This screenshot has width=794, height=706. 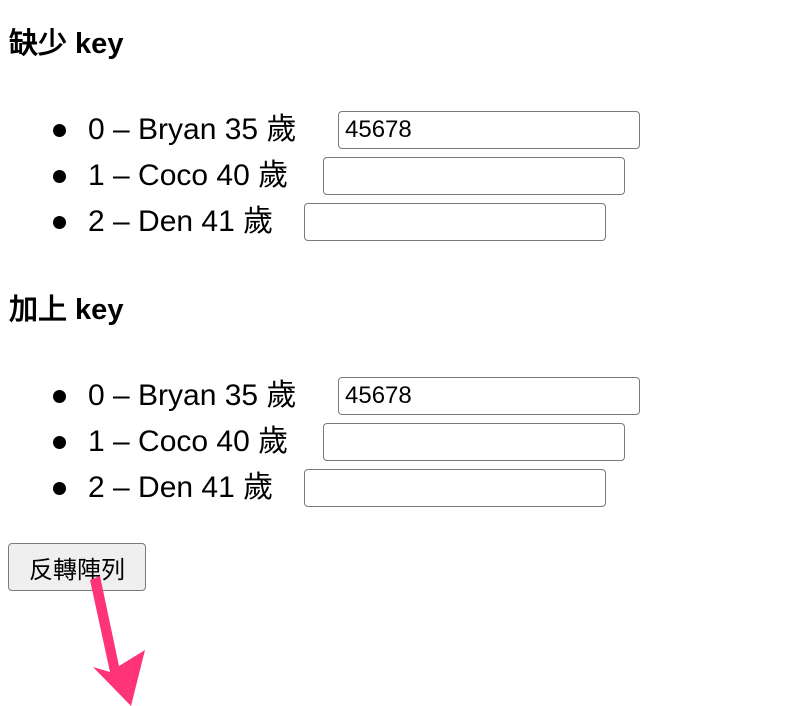 I want to click on arrow-annotation-icon, so click(x=117, y=641).